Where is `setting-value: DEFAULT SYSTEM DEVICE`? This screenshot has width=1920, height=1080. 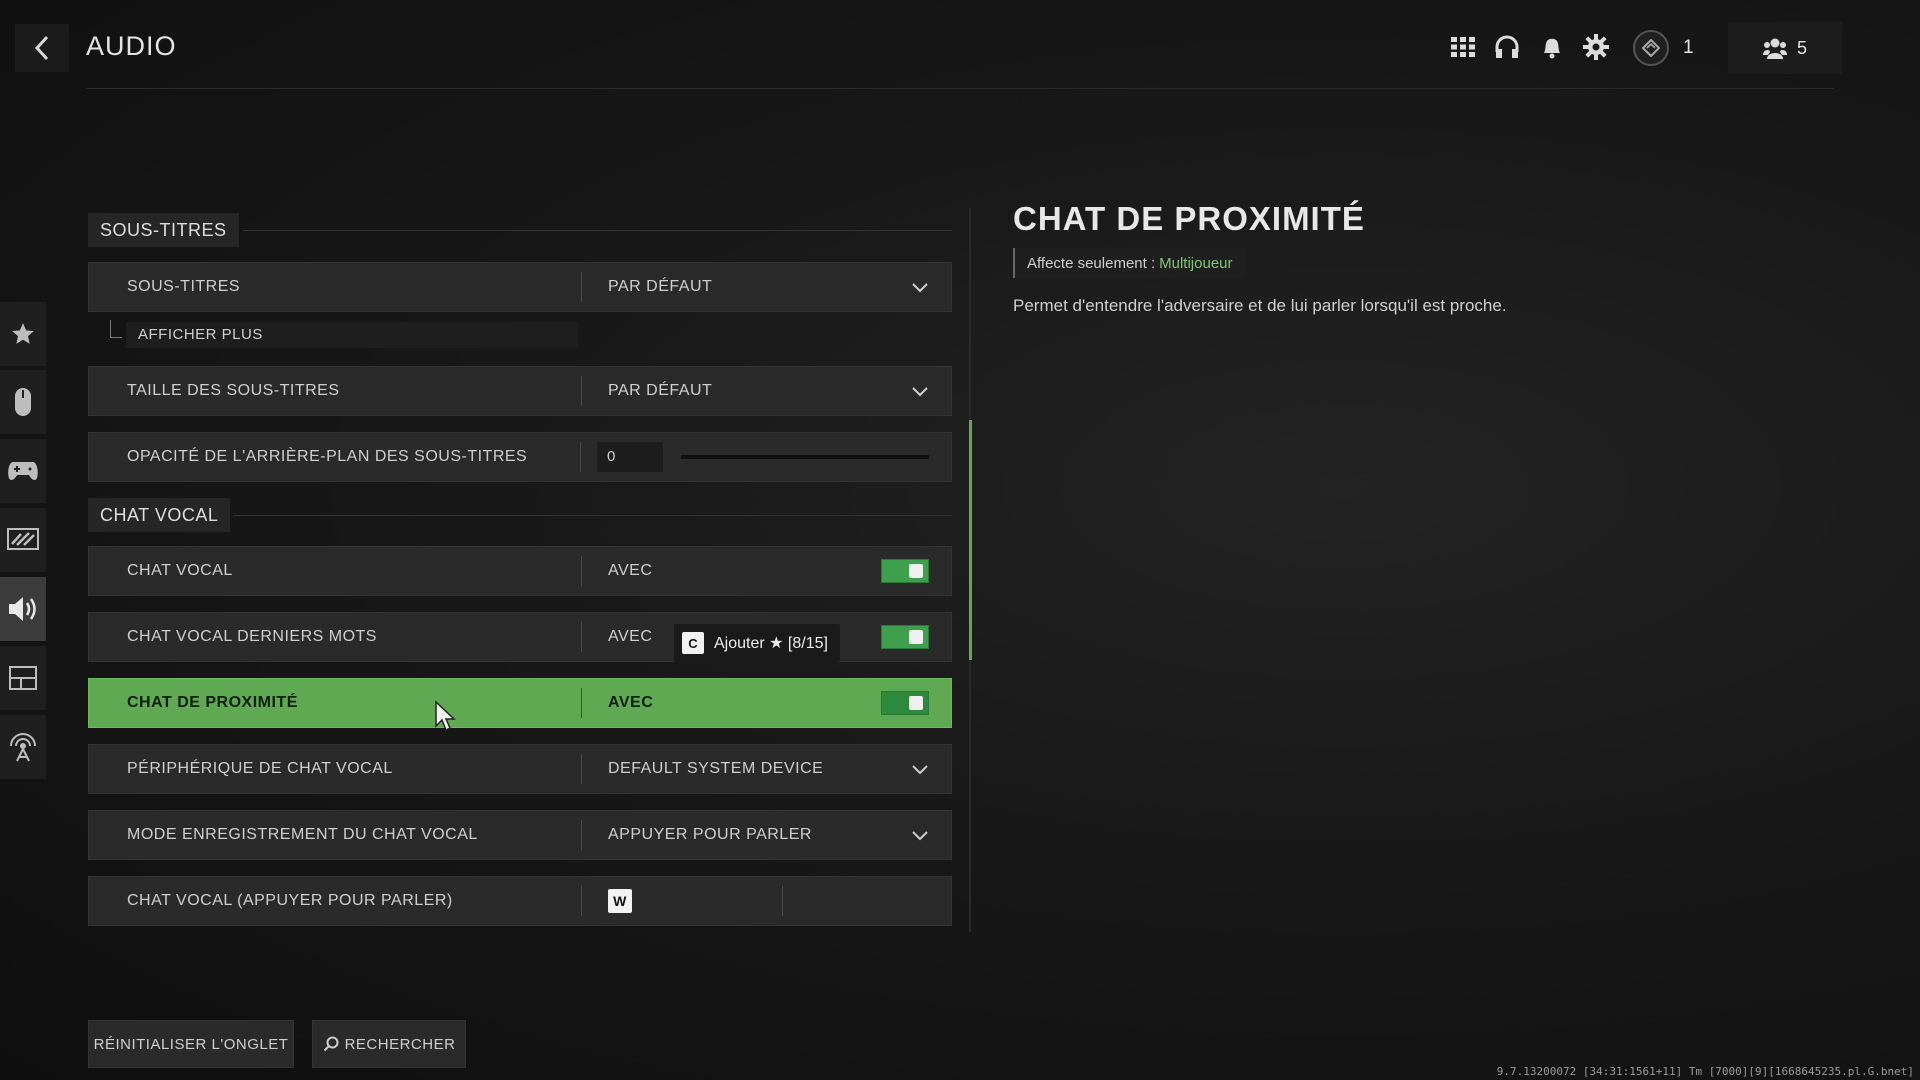
setting-value: DEFAULT SYSTEM DEVICE is located at coordinates (716, 768).